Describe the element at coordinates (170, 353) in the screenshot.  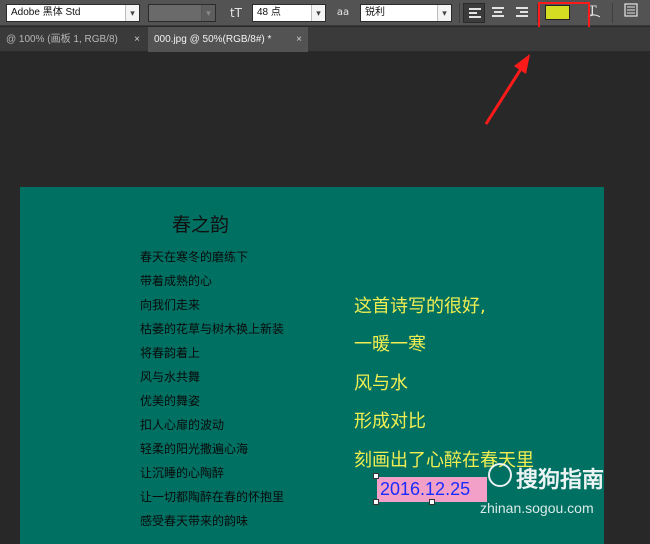
I see `poem-line: 将春韵着上` at that location.